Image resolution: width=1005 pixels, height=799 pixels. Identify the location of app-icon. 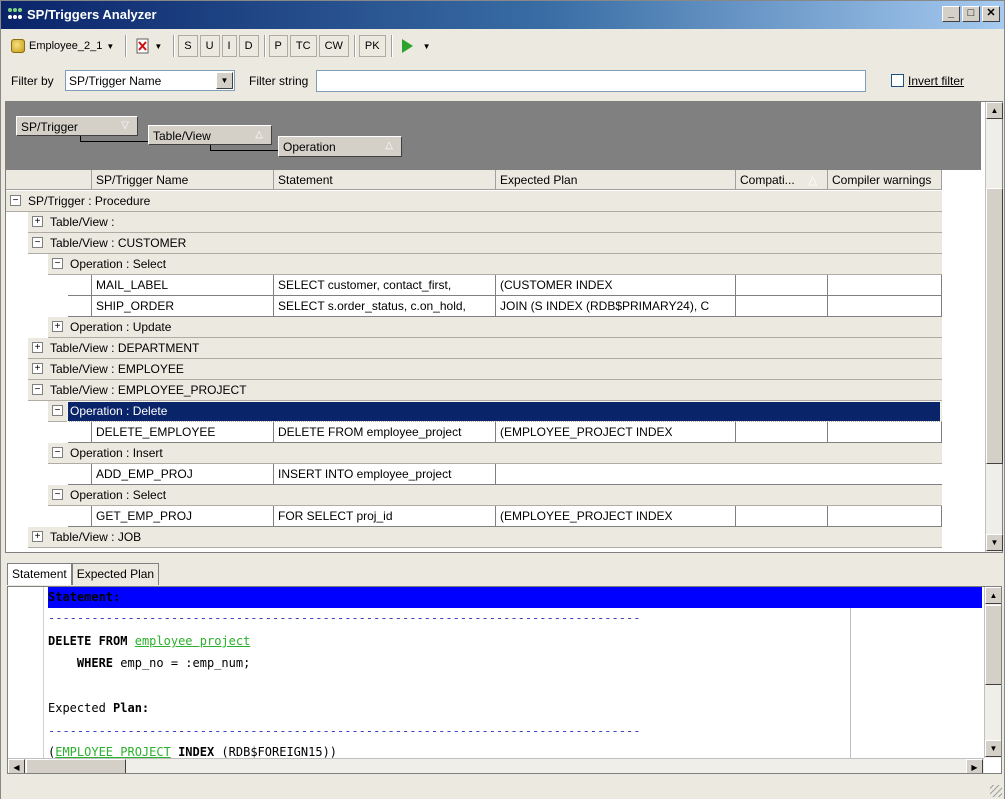
(15, 13).